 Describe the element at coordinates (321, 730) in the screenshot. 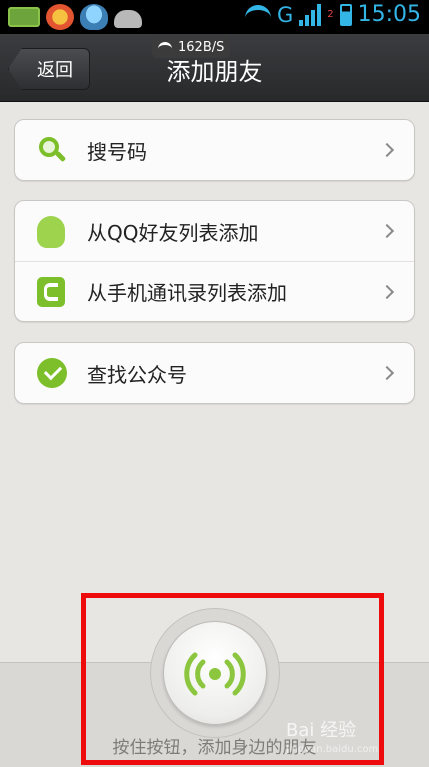

I see `watermark-brand: Bai 经验` at that location.